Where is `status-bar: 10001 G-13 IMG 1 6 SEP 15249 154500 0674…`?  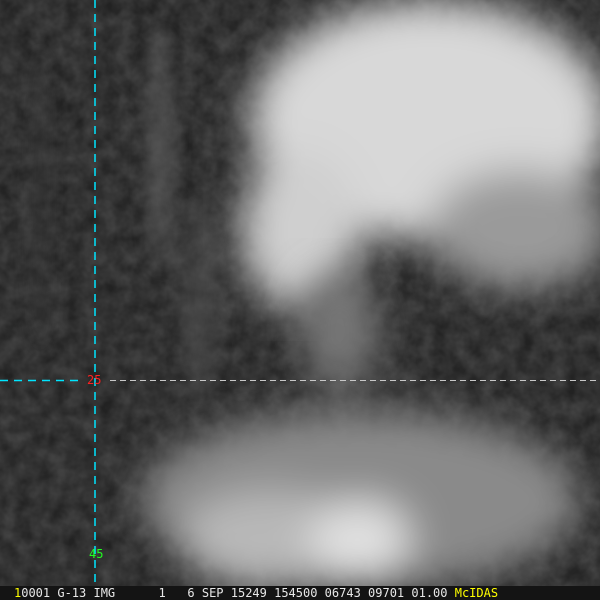 status-bar: 10001 G-13 IMG 1 6 SEP 15249 154500 0674… is located at coordinates (300, 593).